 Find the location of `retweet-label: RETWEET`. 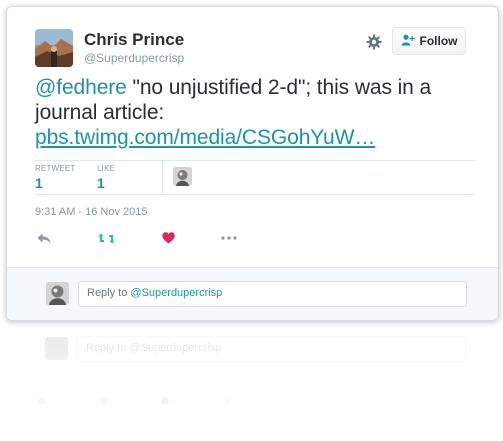

retweet-label: RETWEET is located at coordinates (55, 168).